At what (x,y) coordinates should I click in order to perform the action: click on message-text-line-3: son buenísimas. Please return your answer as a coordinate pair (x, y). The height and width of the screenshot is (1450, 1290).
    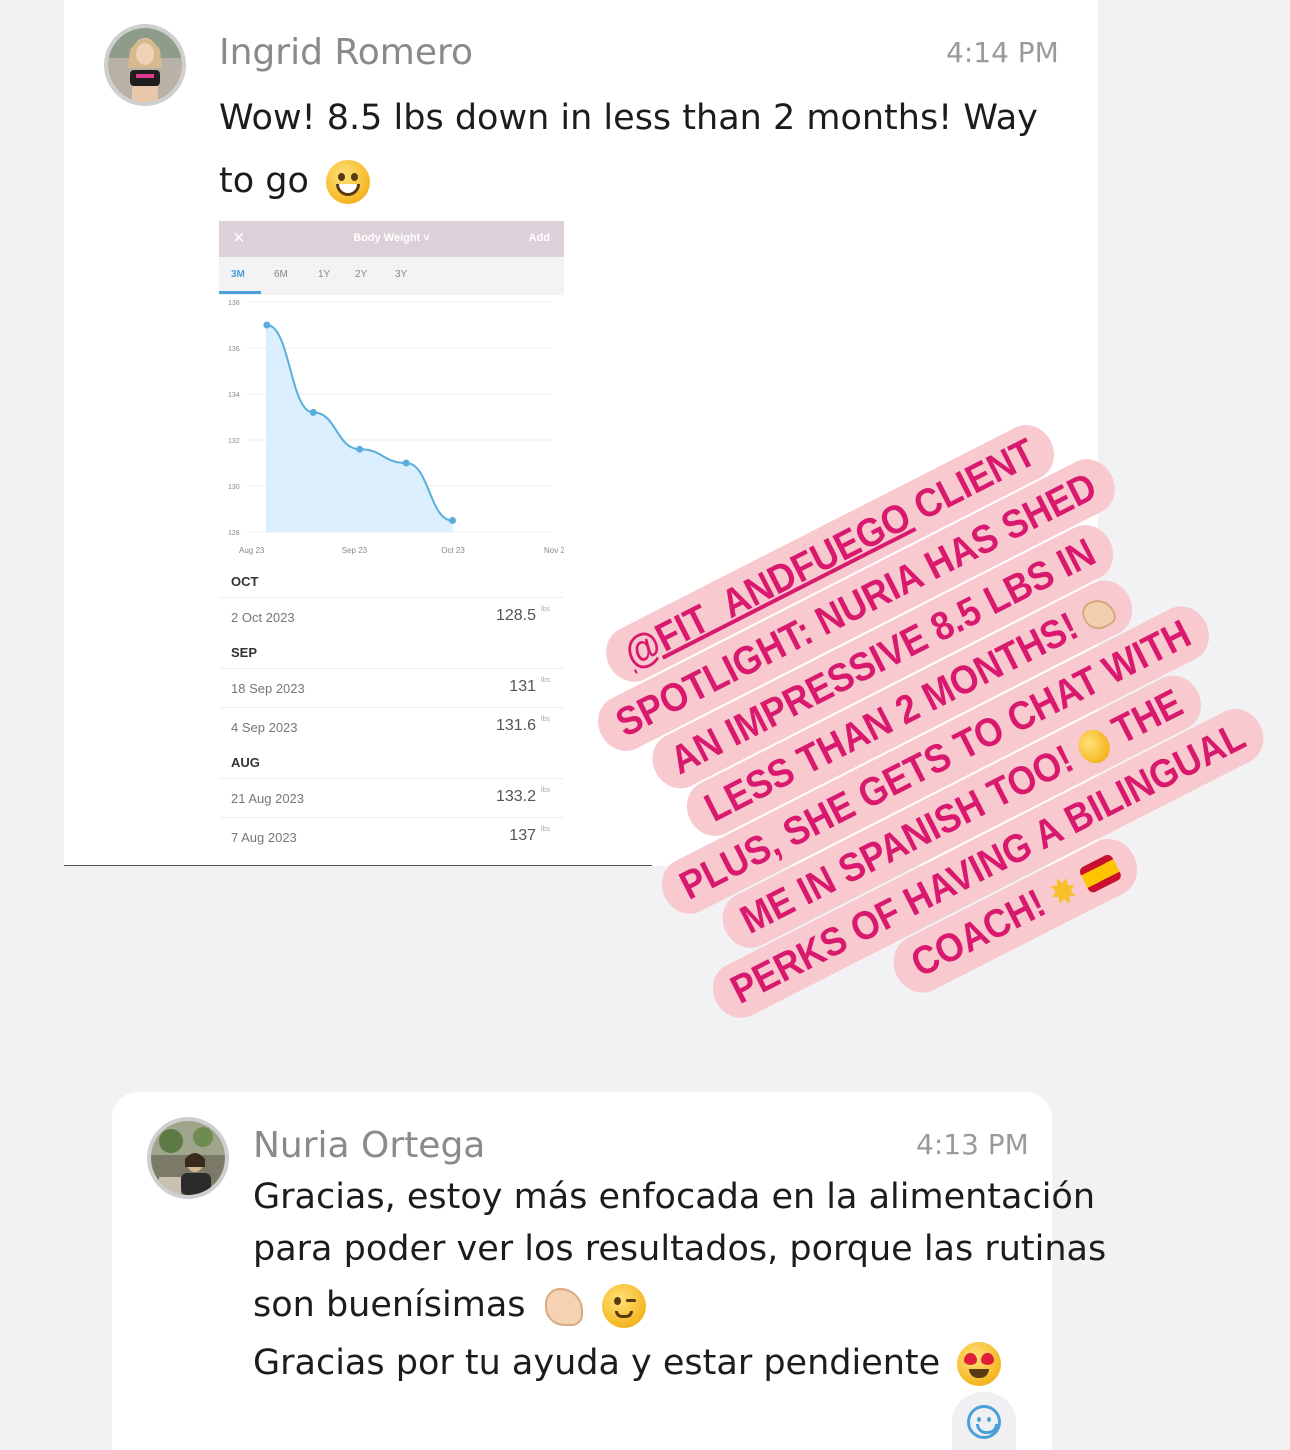
    Looking at the image, I should click on (449, 1306).